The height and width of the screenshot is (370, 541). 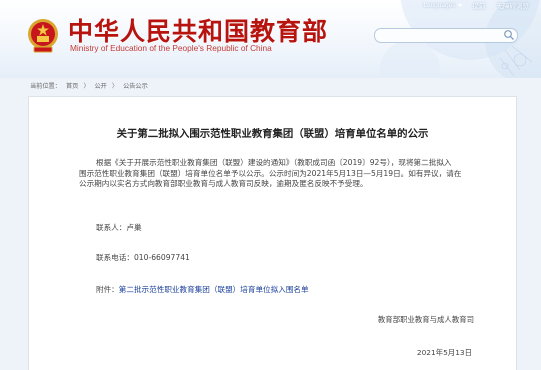 I want to click on chevron-down-icon, so click(x=459, y=5).